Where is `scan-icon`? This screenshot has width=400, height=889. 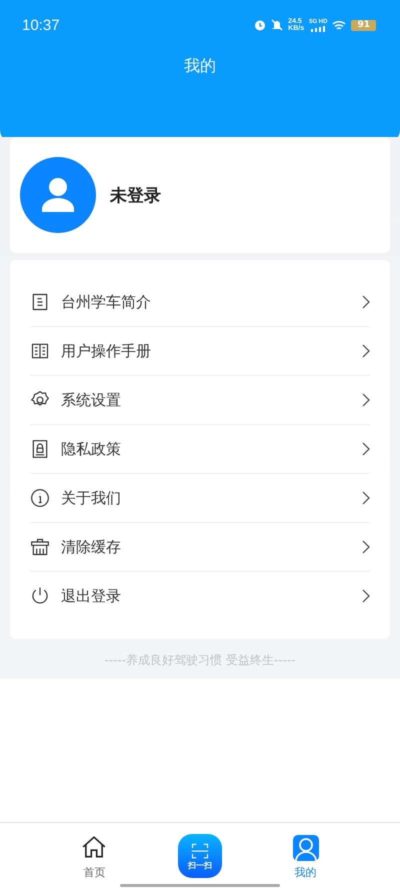
scan-icon is located at coordinates (199, 851).